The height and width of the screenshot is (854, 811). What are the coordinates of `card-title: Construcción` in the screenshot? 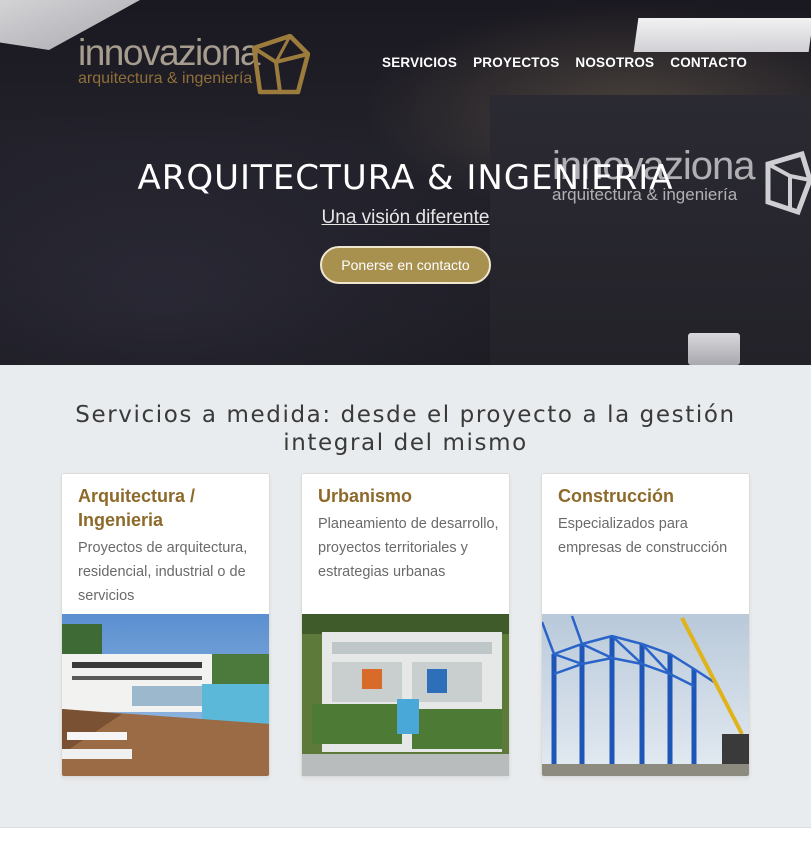 It's located at (616, 496).